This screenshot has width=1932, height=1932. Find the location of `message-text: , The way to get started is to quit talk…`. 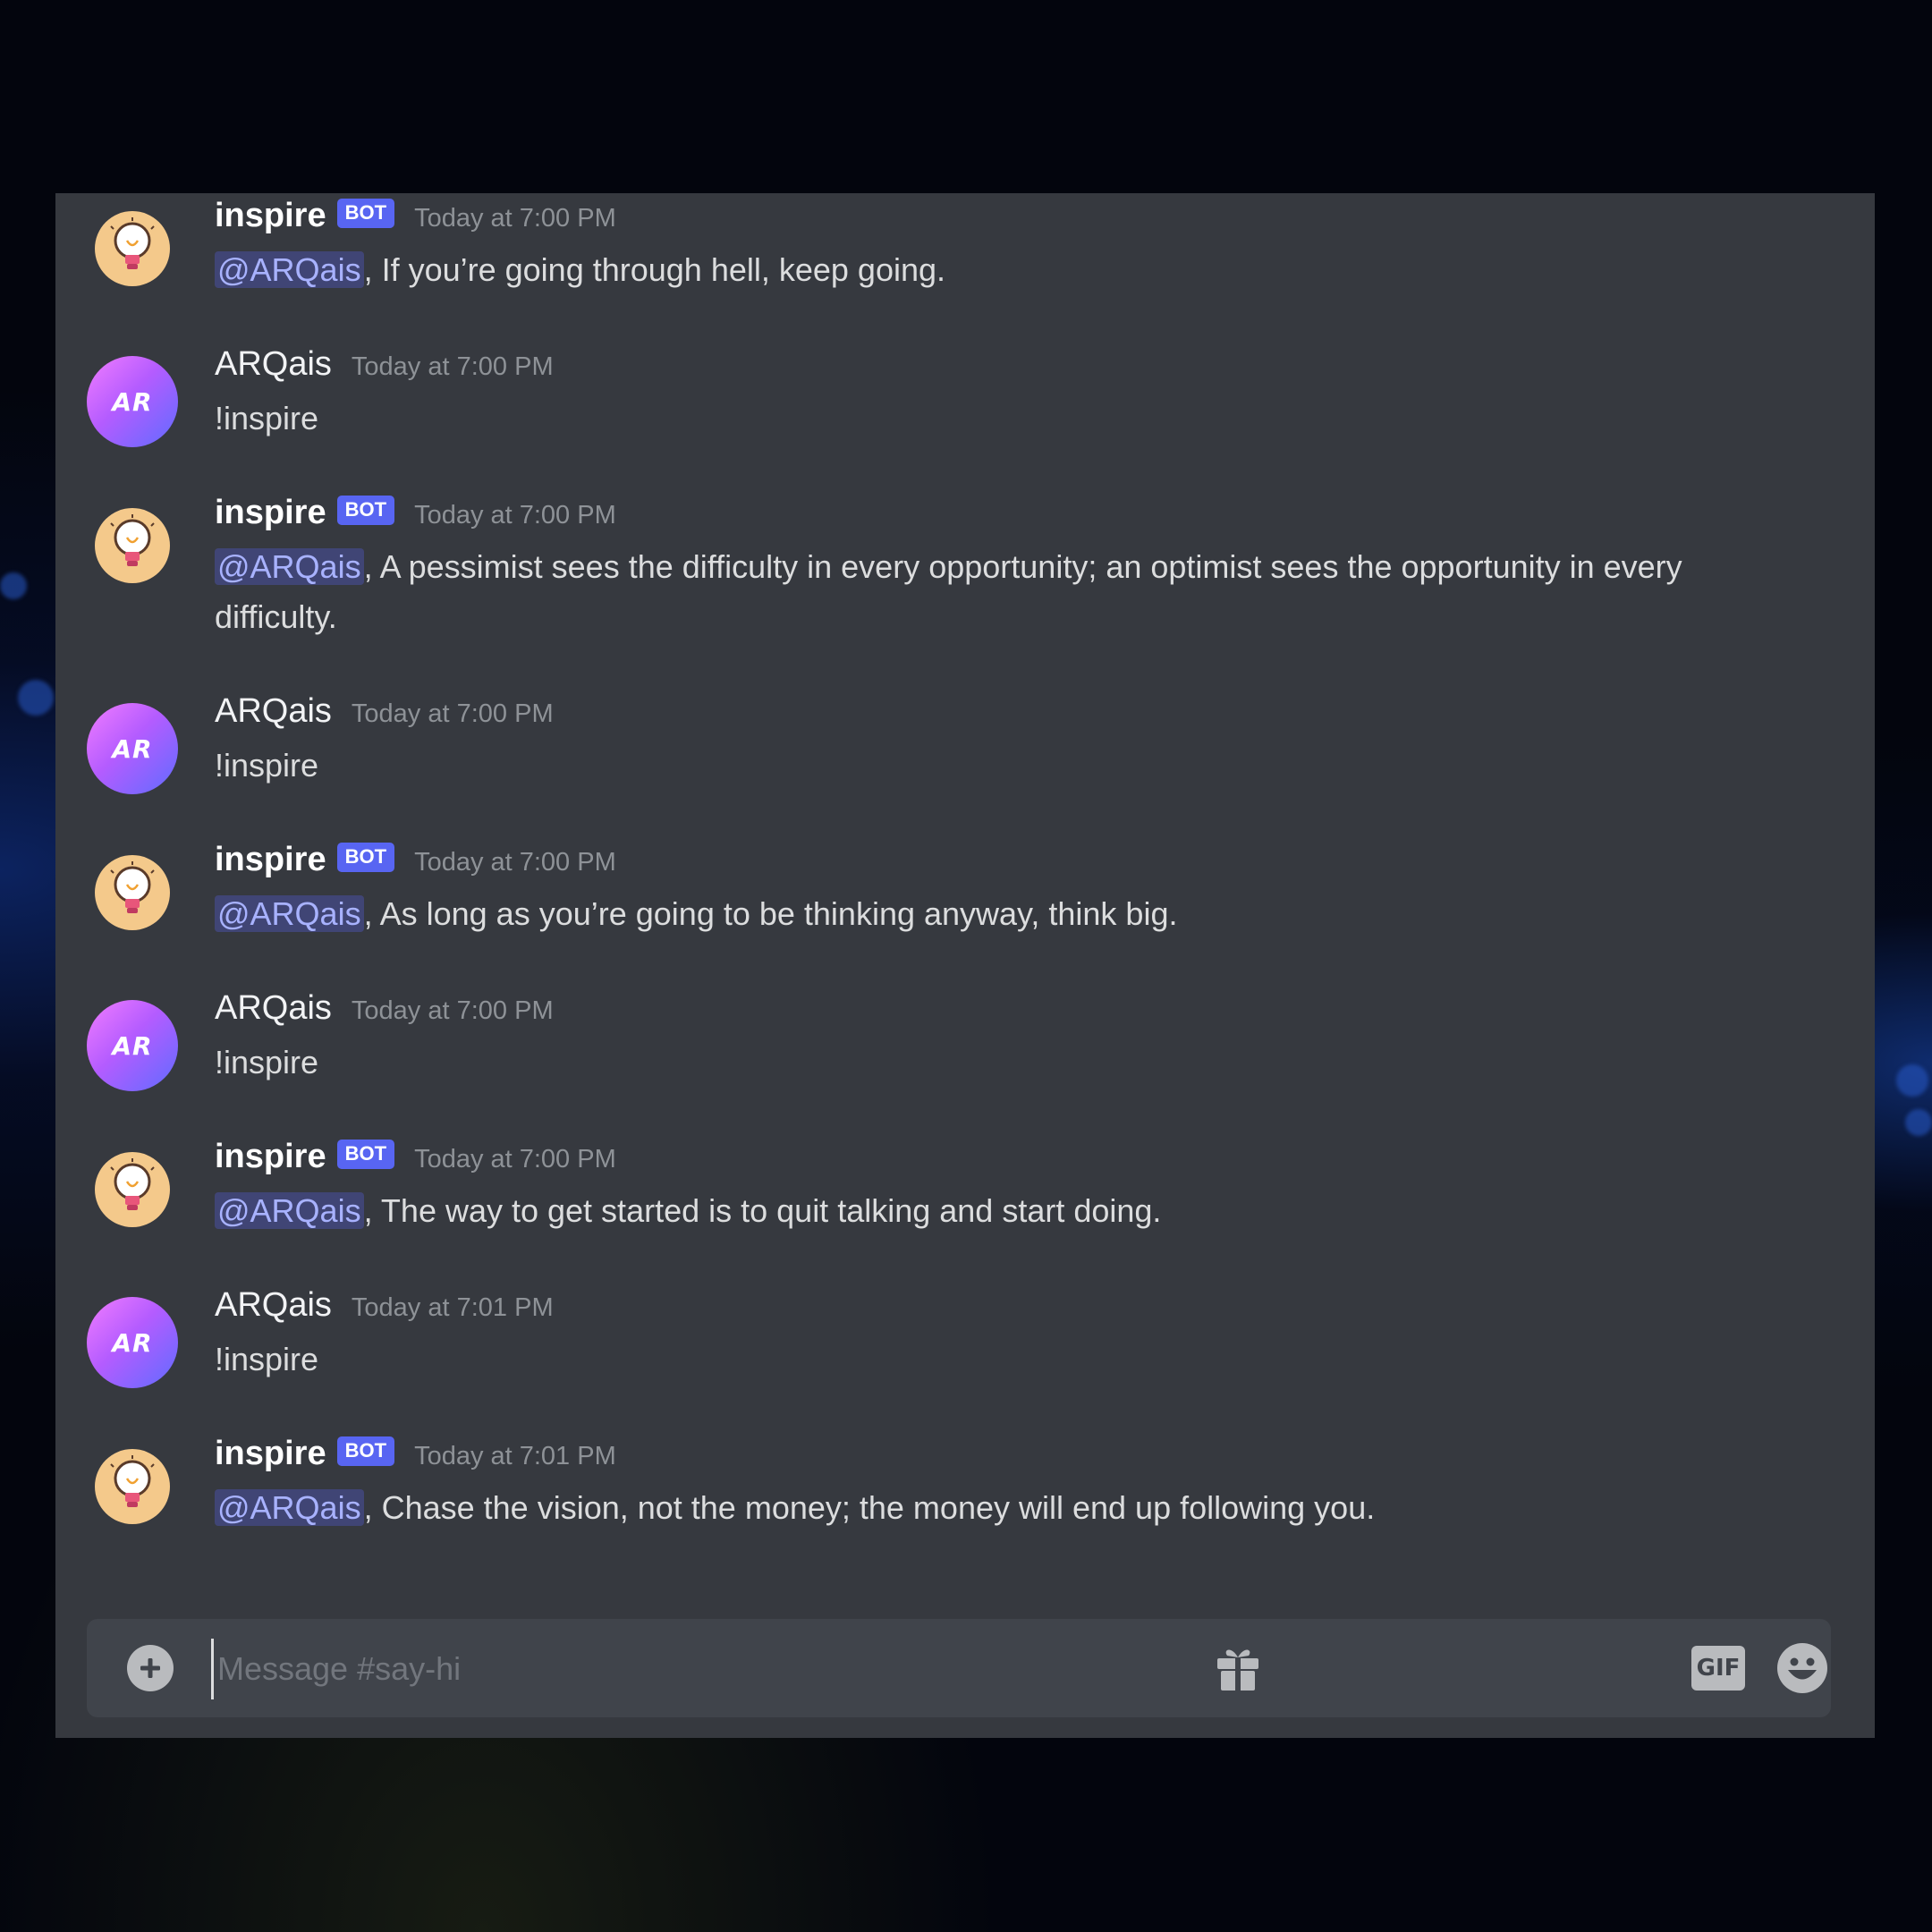

message-text: , The way to get started is to quit talk… is located at coordinates (762, 1210).